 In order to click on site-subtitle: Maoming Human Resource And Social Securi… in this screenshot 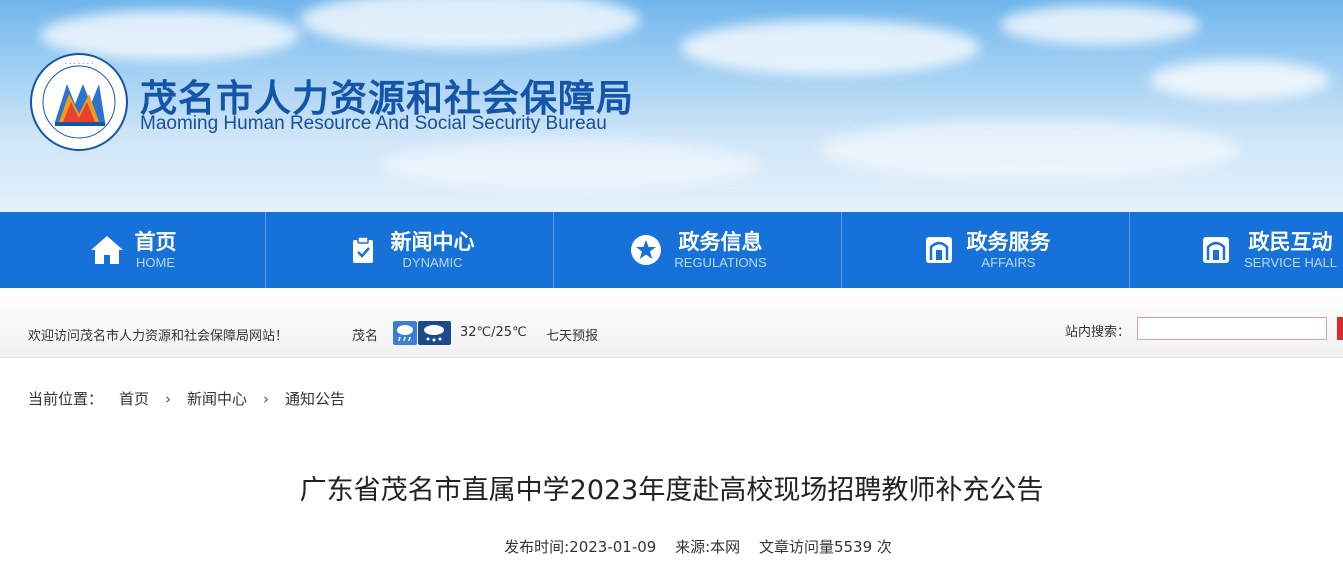, I will do `click(373, 123)`.